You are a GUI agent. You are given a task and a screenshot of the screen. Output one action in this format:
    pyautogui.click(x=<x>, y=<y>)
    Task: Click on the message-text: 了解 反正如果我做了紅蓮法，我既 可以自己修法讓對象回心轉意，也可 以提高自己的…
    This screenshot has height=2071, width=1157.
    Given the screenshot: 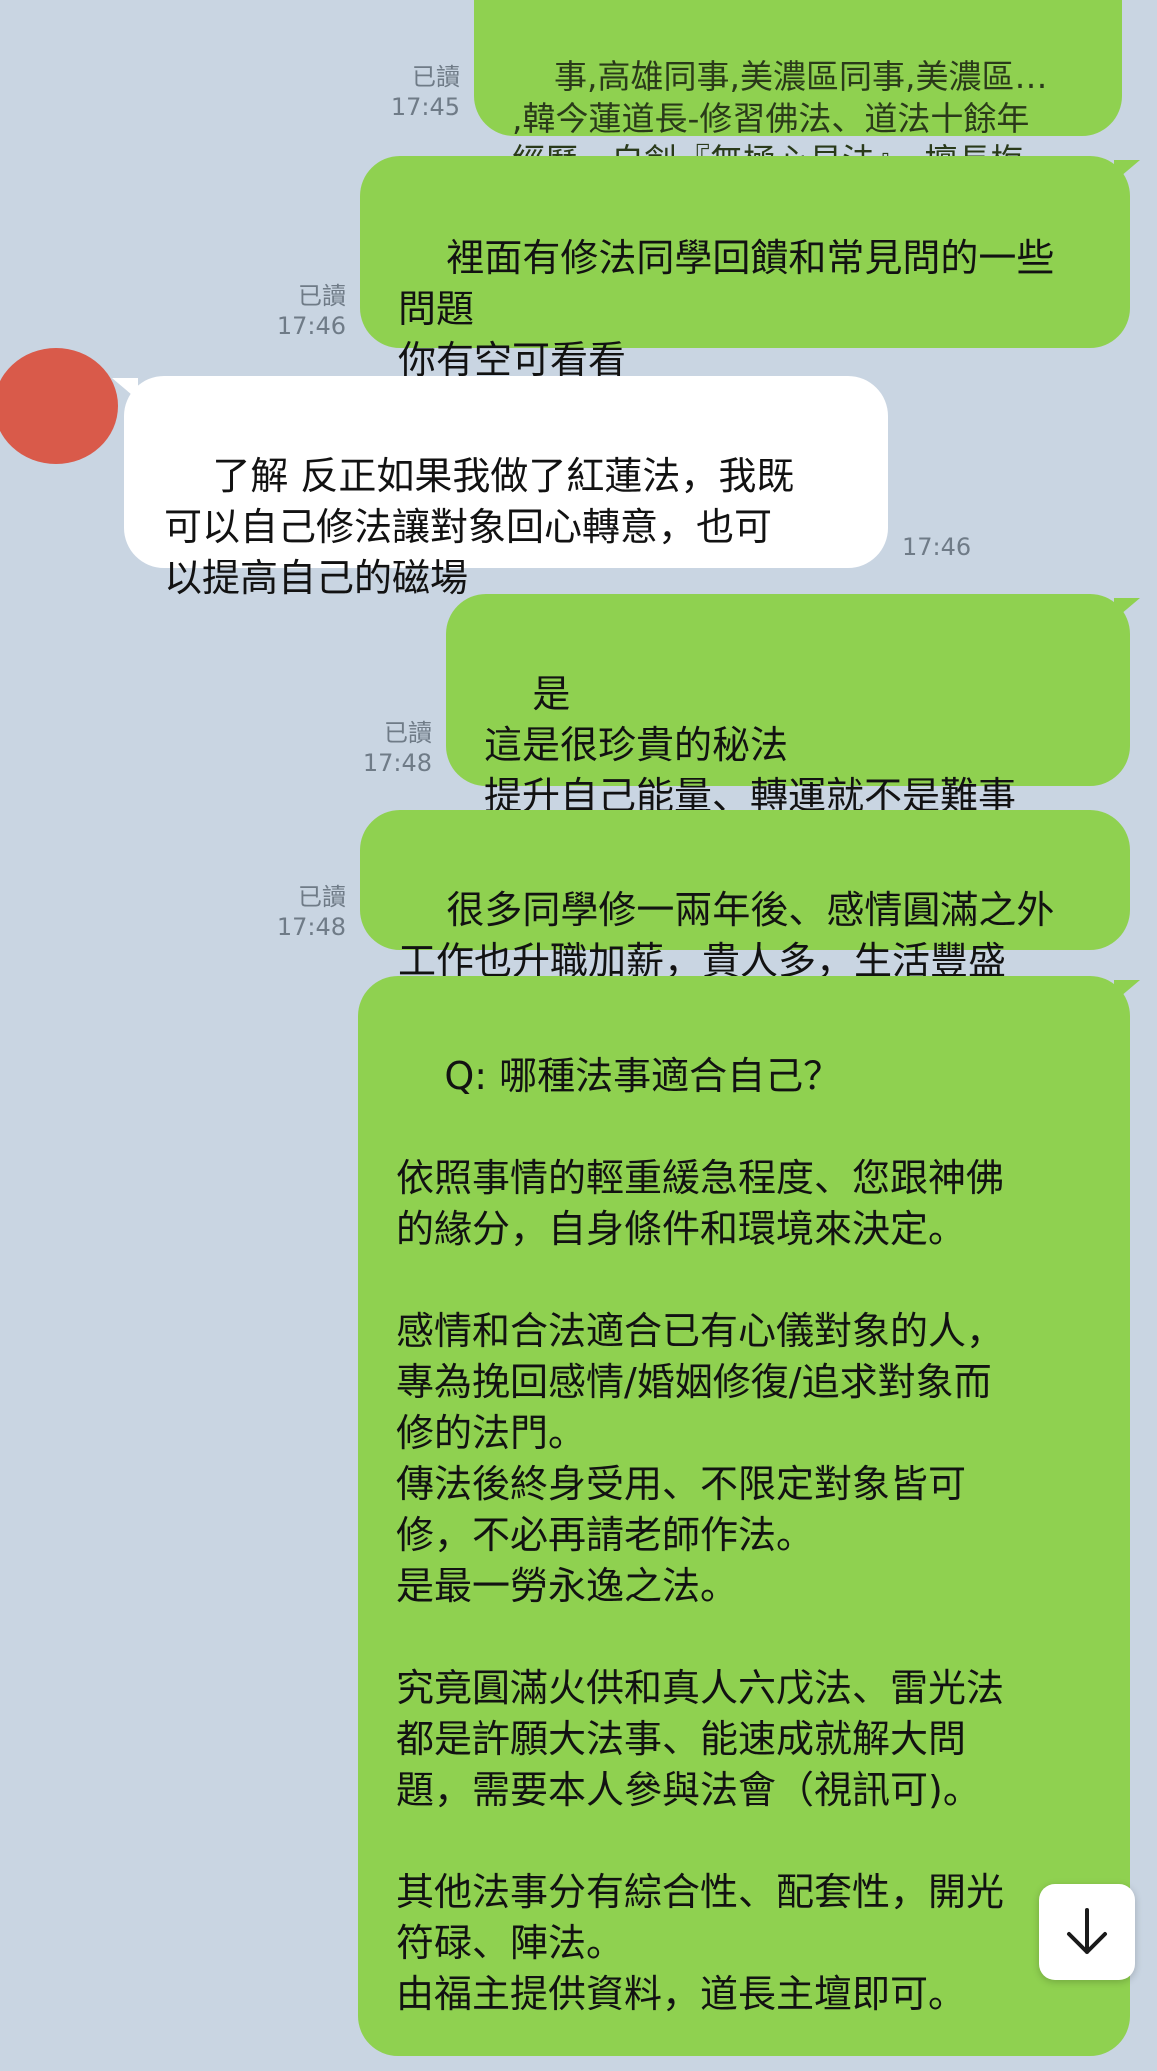 What is the action you would take?
    pyautogui.click(x=479, y=527)
    